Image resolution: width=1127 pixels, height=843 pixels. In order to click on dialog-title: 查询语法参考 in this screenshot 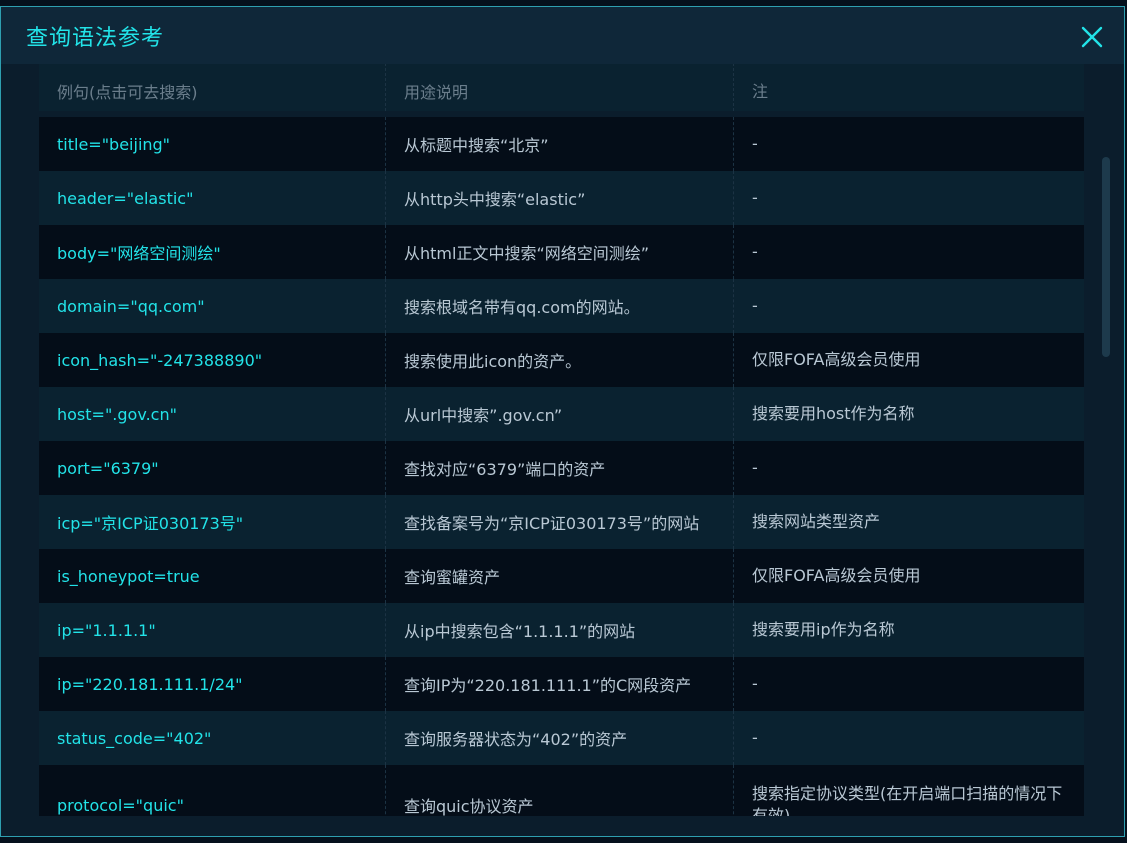, I will do `click(95, 38)`.